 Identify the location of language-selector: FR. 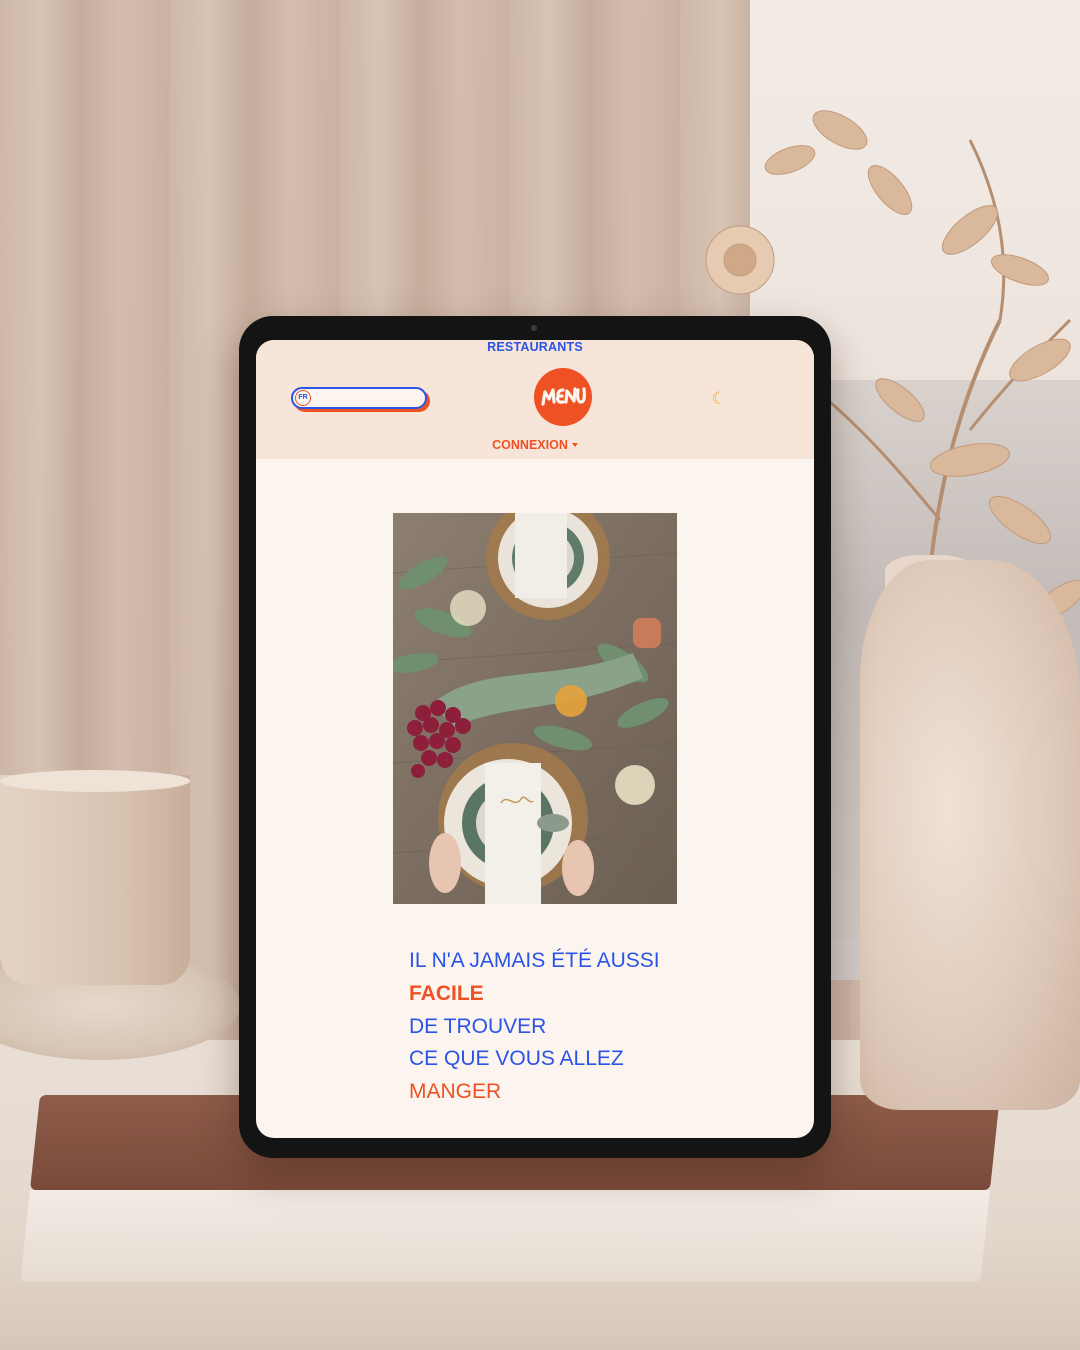
(359, 398).